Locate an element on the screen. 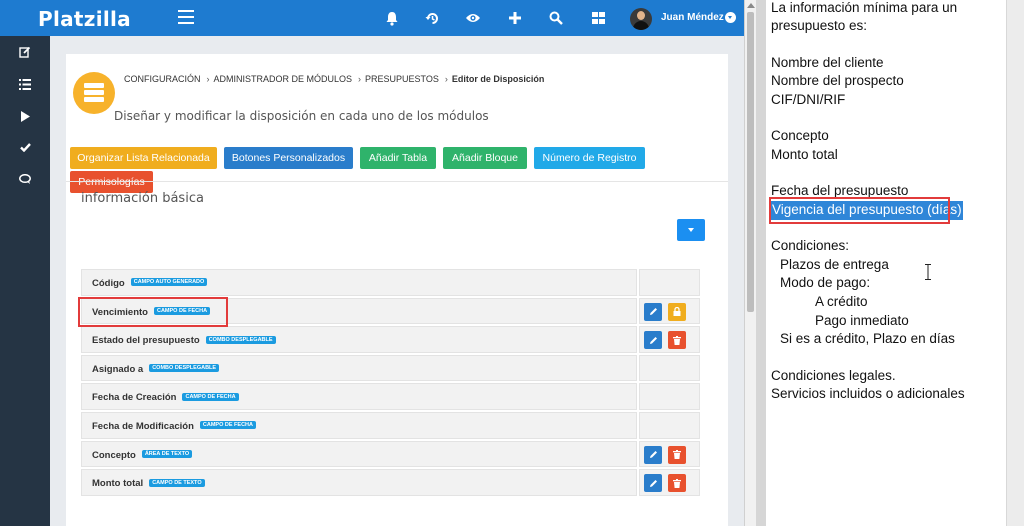 The width and height of the screenshot is (1024, 526). field-label: Vencimiento is located at coordinates (120, 312).